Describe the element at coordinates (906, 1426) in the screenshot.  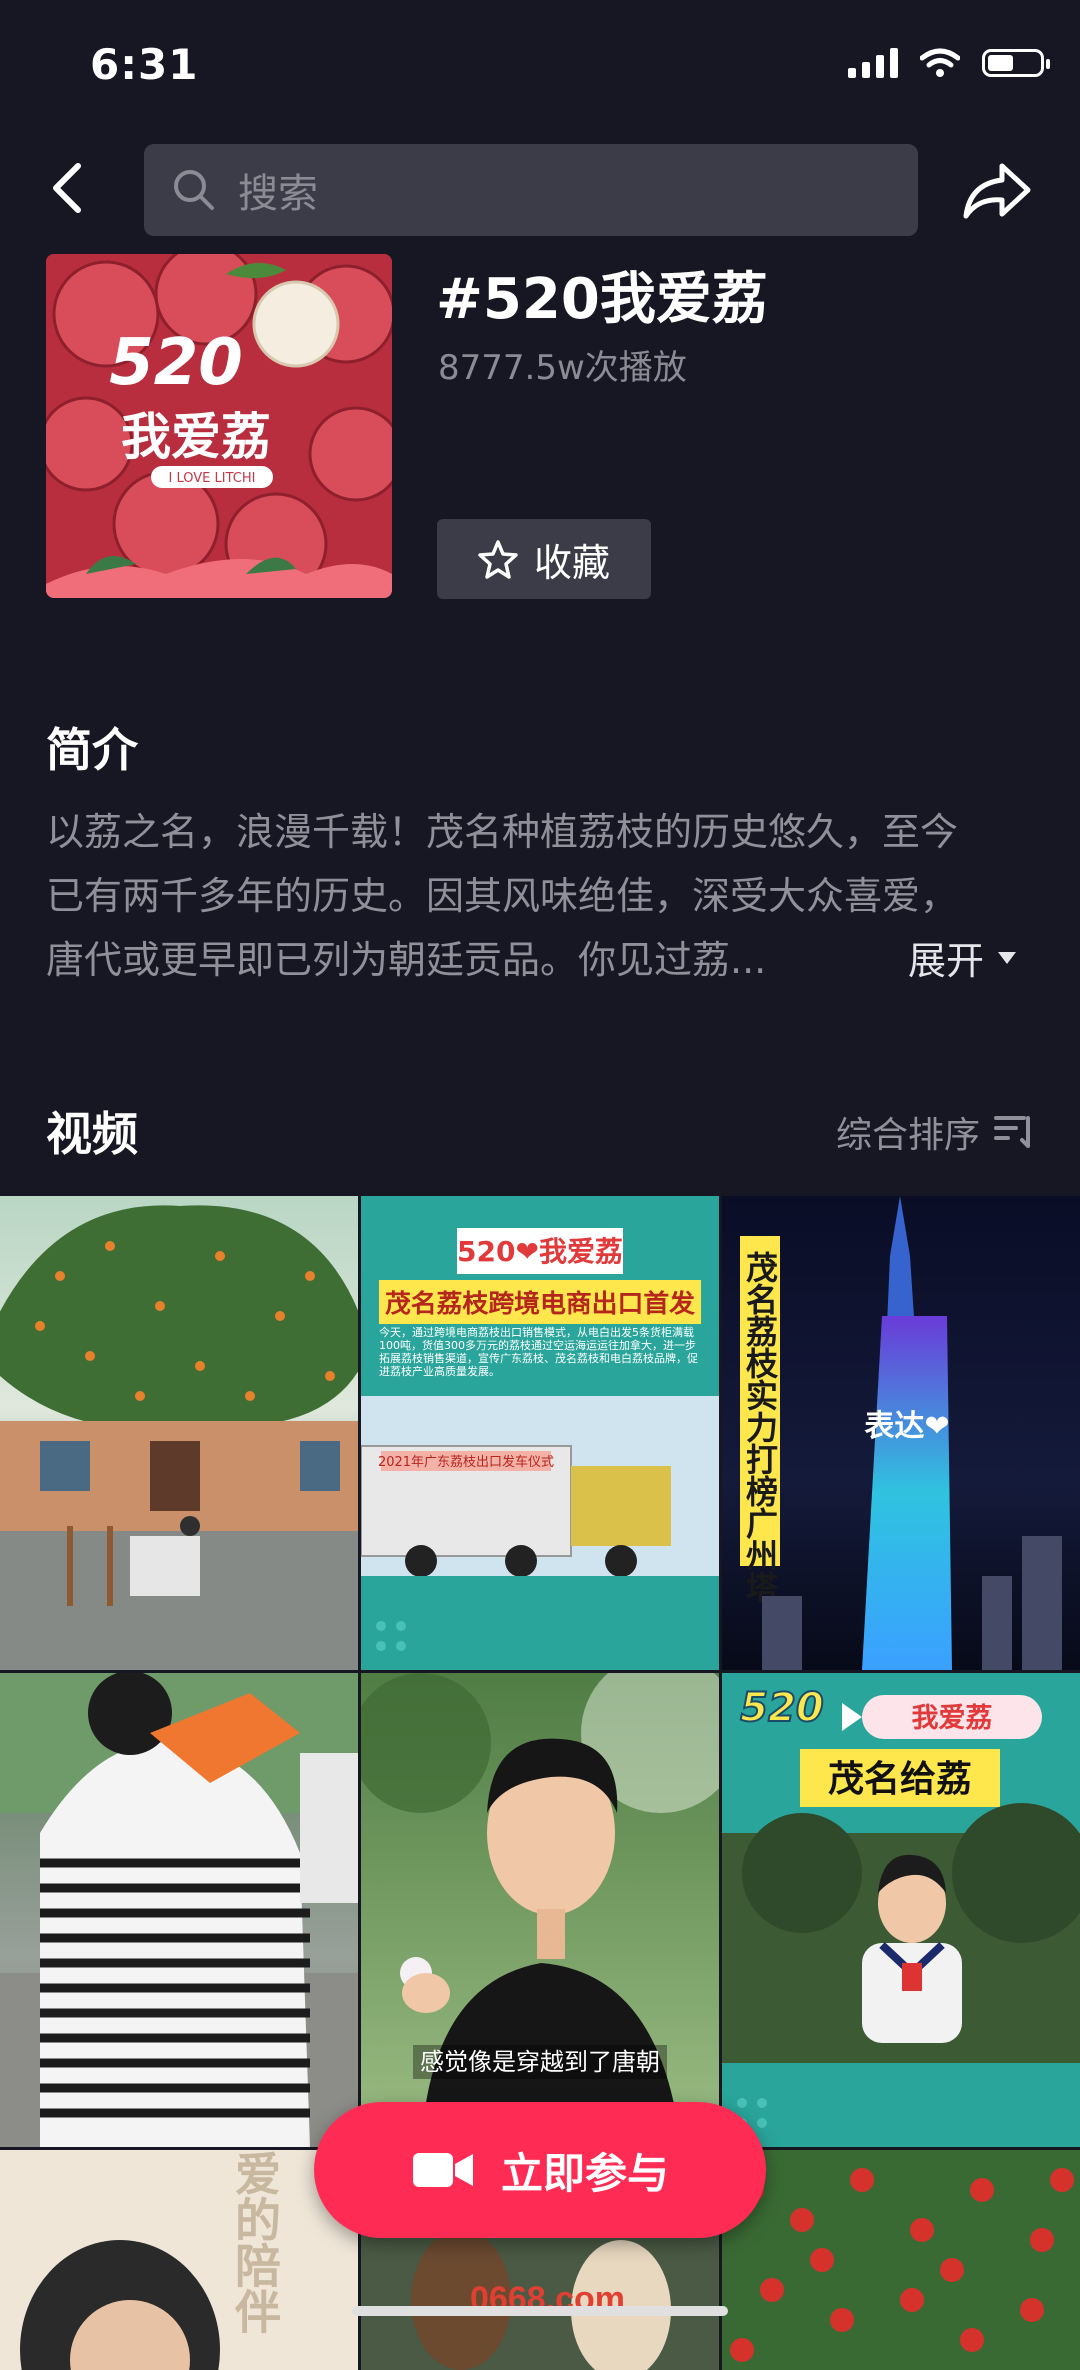
I see `tile-text: 表达❤` at that location.